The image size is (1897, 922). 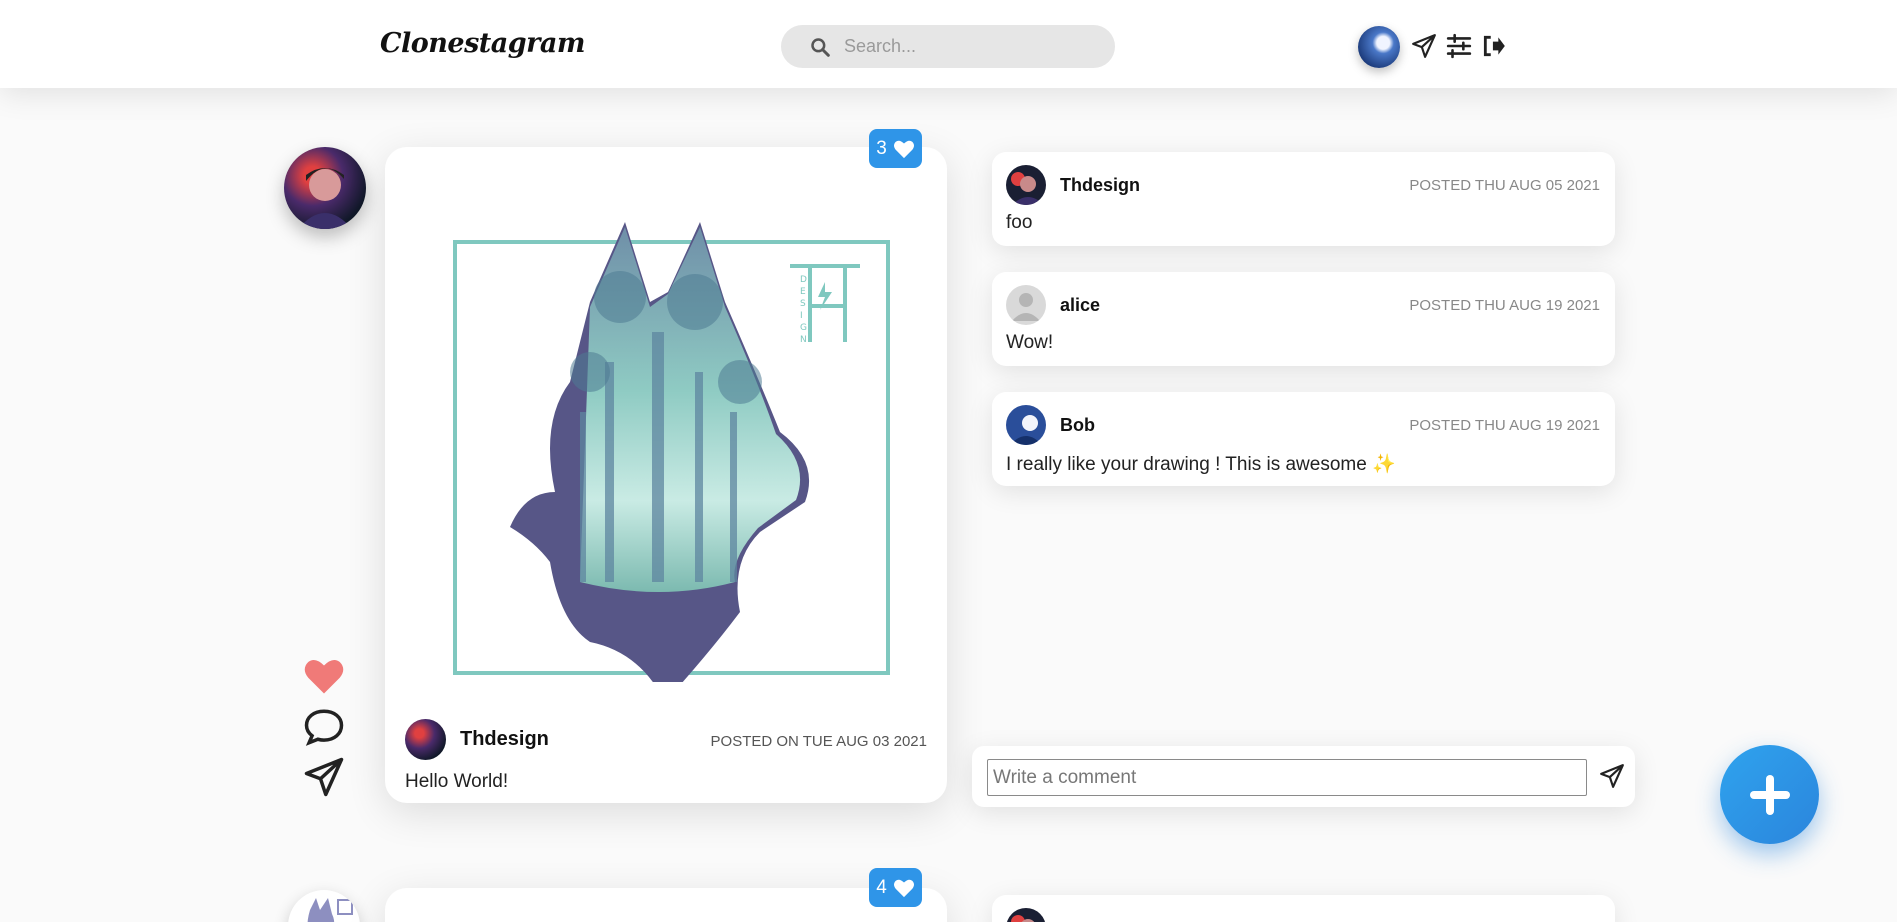 I want to click on post2-comment-card, so click(x=1303, y=908).